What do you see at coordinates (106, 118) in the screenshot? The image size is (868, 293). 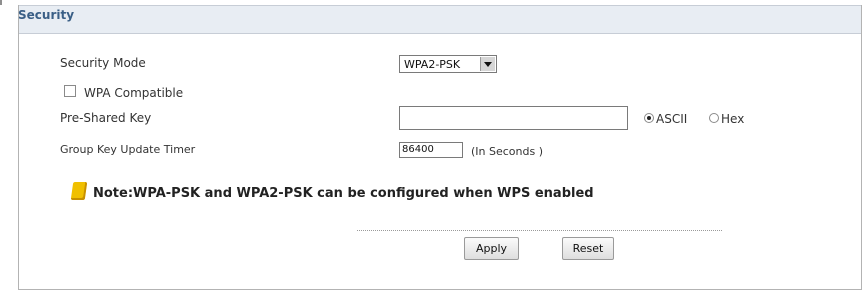 I see `pre-shared-key-label: Pre-Shared Key` at bounding box center [106, 118].